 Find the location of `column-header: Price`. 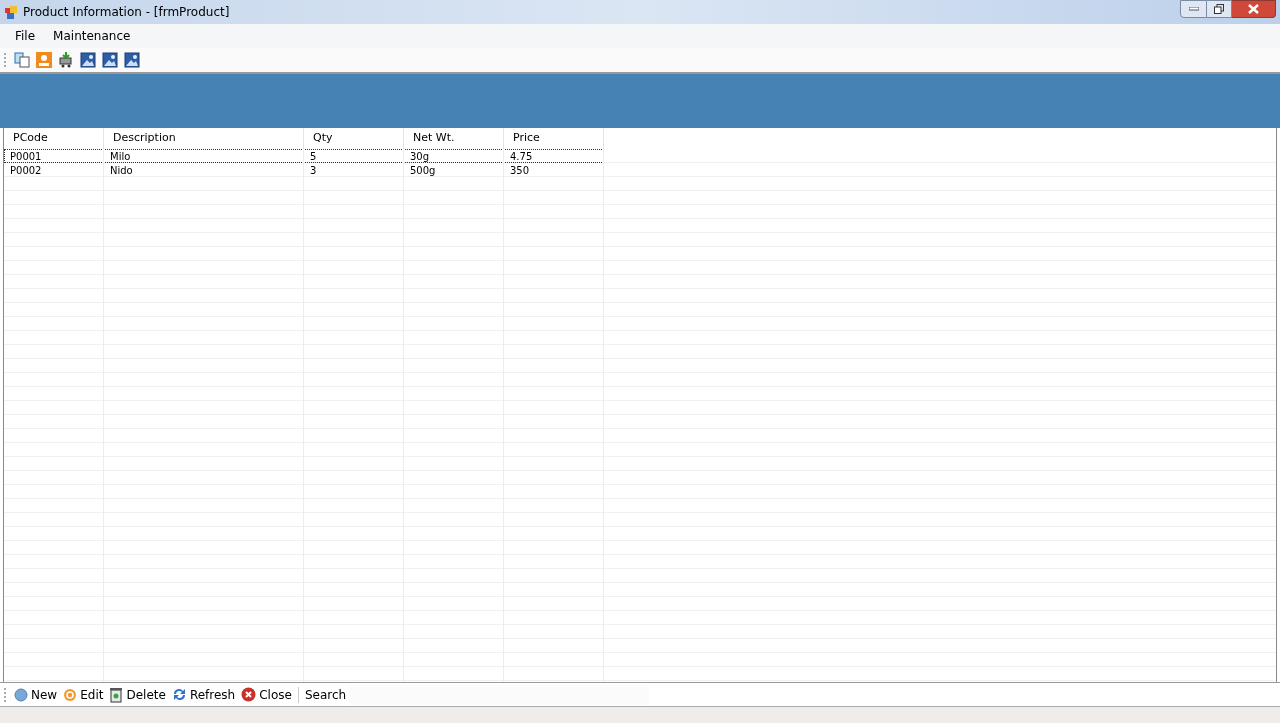

column-header: Price is located at coordinates (554, 138).